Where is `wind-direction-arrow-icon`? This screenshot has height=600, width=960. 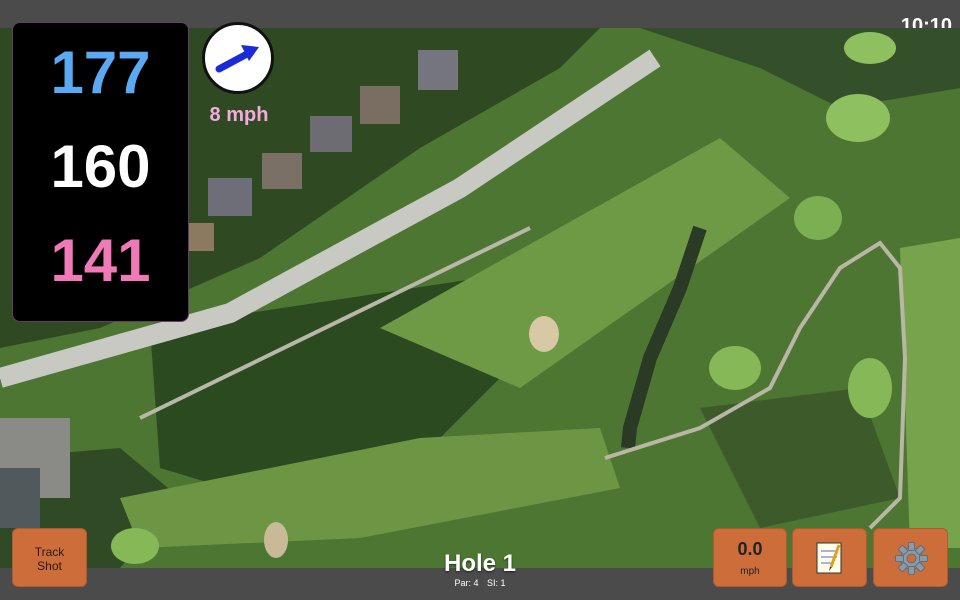
wind-direction-arrow-icon is located at coordinates (237, 59).